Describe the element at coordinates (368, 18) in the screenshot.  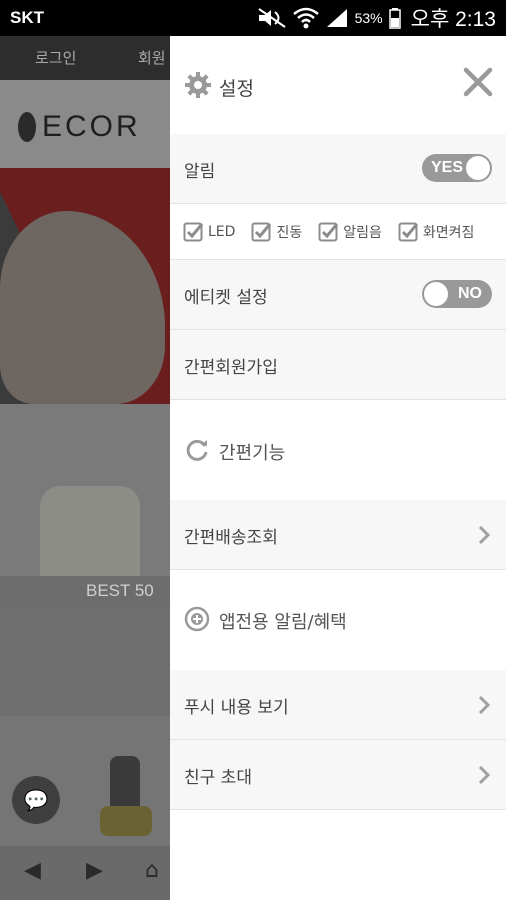
I see `battery-percent: 53%` at that location.